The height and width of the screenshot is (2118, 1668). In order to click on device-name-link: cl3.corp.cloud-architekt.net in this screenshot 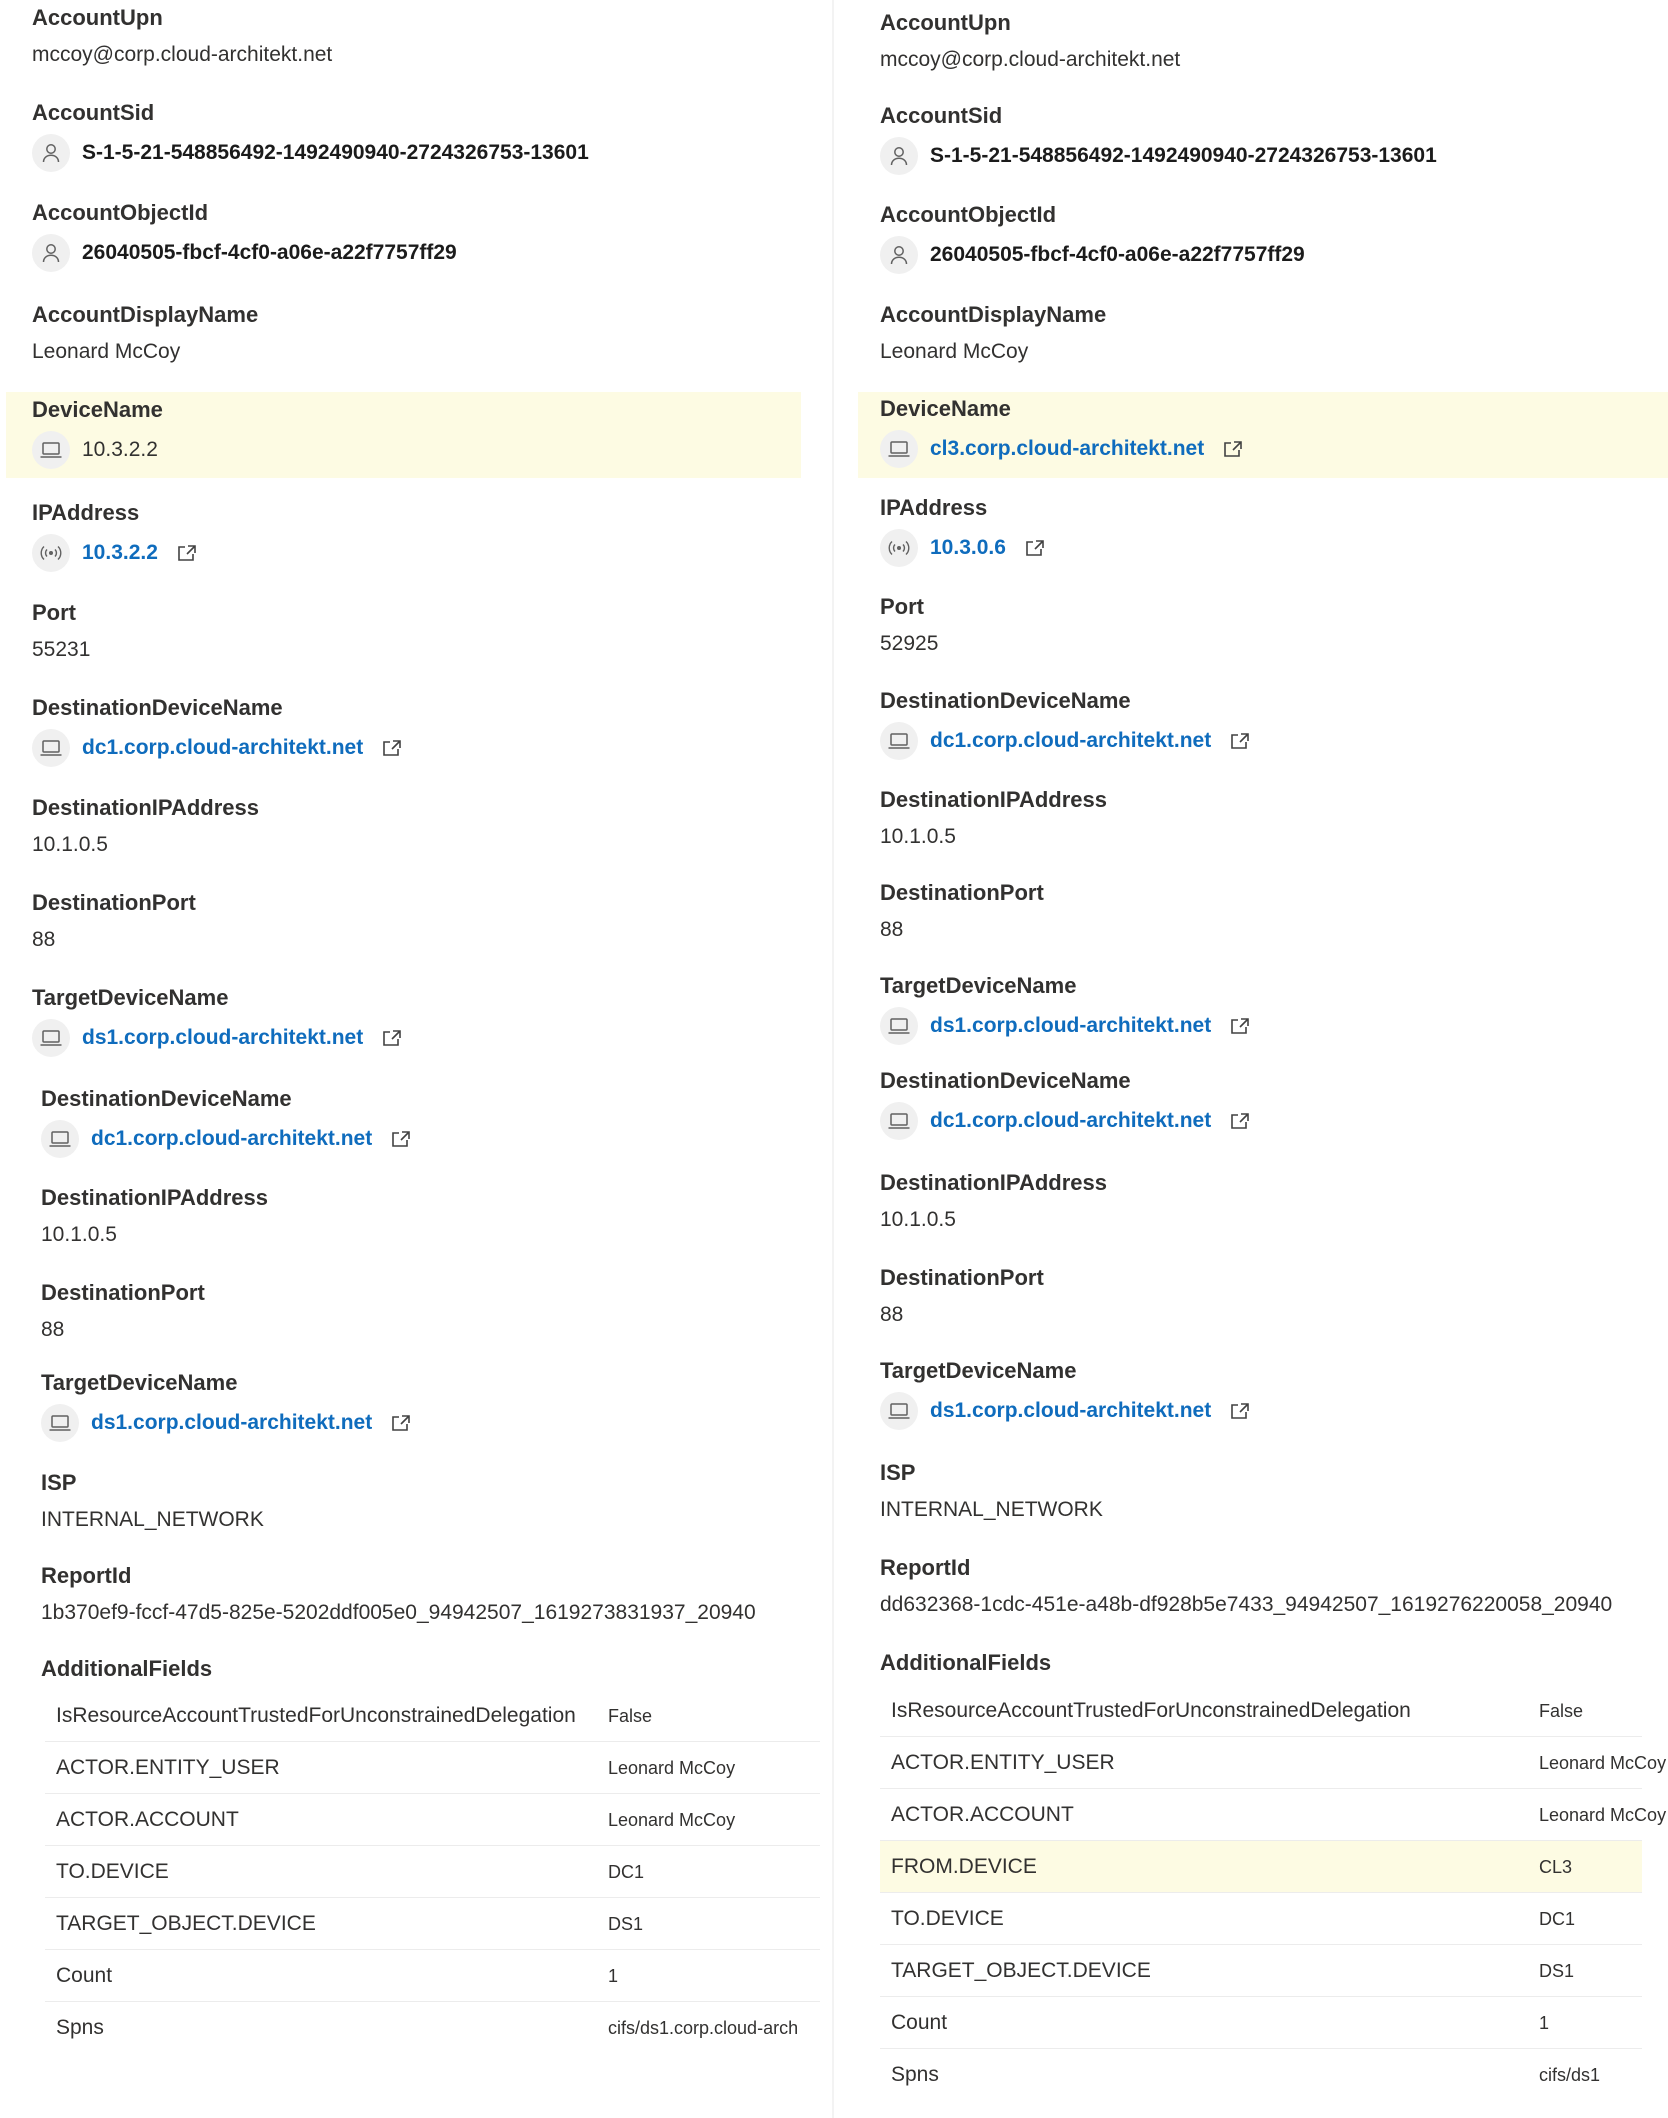, I will do `click(1067, 449)`.